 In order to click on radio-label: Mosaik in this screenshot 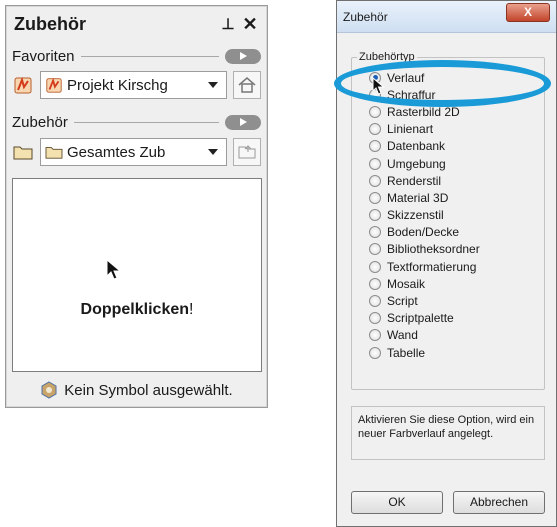, I will do `click(406, 283)`.